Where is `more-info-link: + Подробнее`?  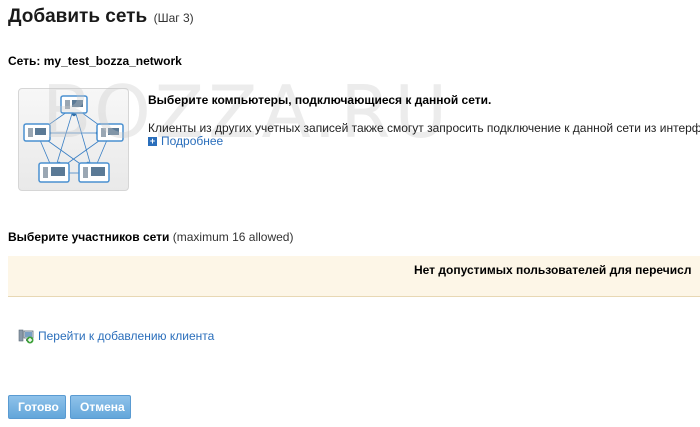
more-info-link: + Подробнее is located at coordinates (185, 141).